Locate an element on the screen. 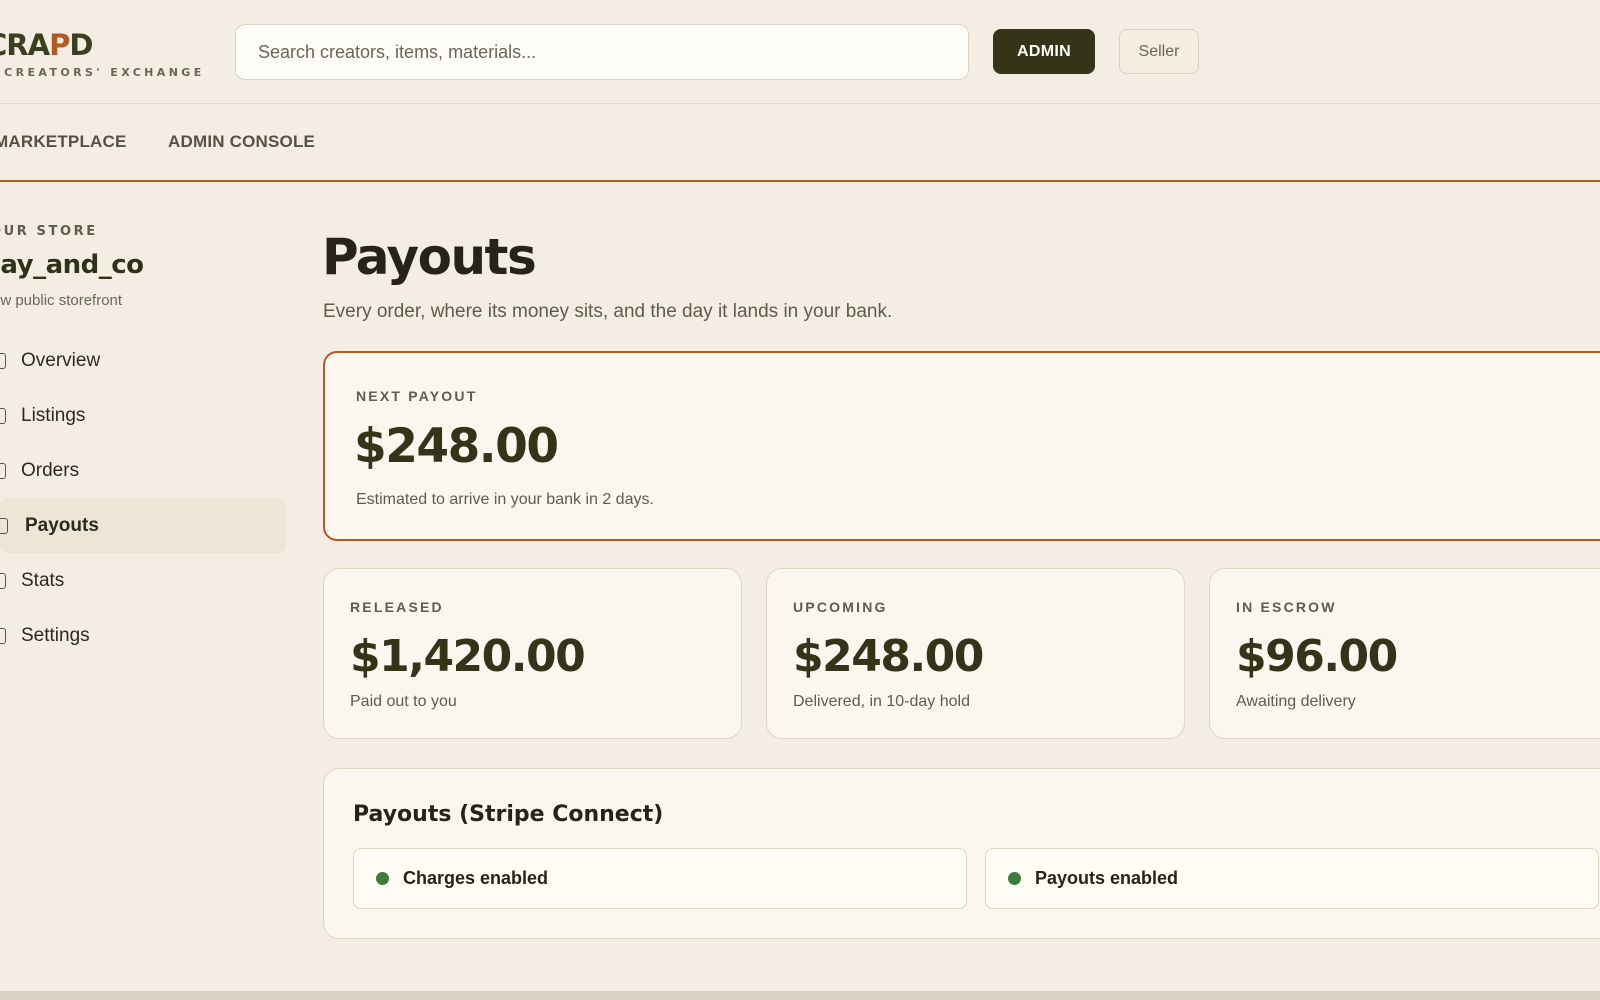 The image size is (1600, 1000). sidebar-item-orders: Orders is located at coordinates (143, 470).